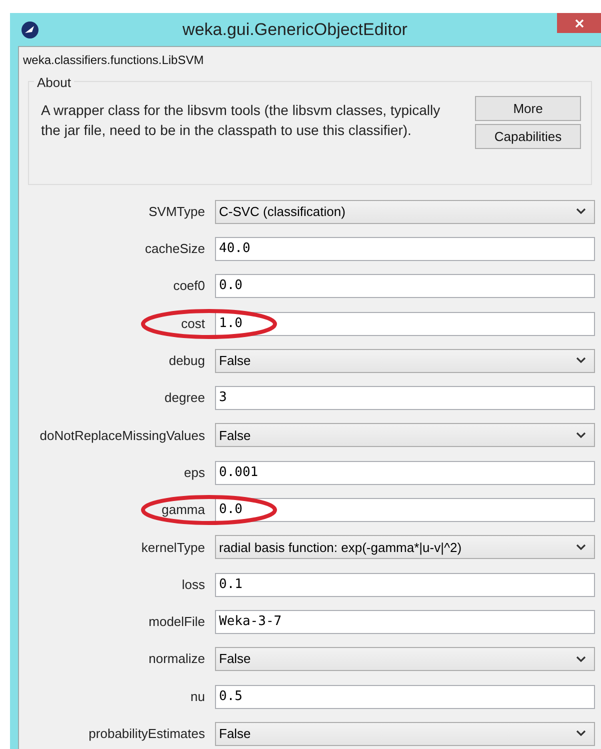 The height and width of the screenshot is (749, 601). Describe the element at coordinates (405, 547) in the screenshot. I see `dropdown: radial basis function: exp(-gamma*|u-v|^2)` at that location.